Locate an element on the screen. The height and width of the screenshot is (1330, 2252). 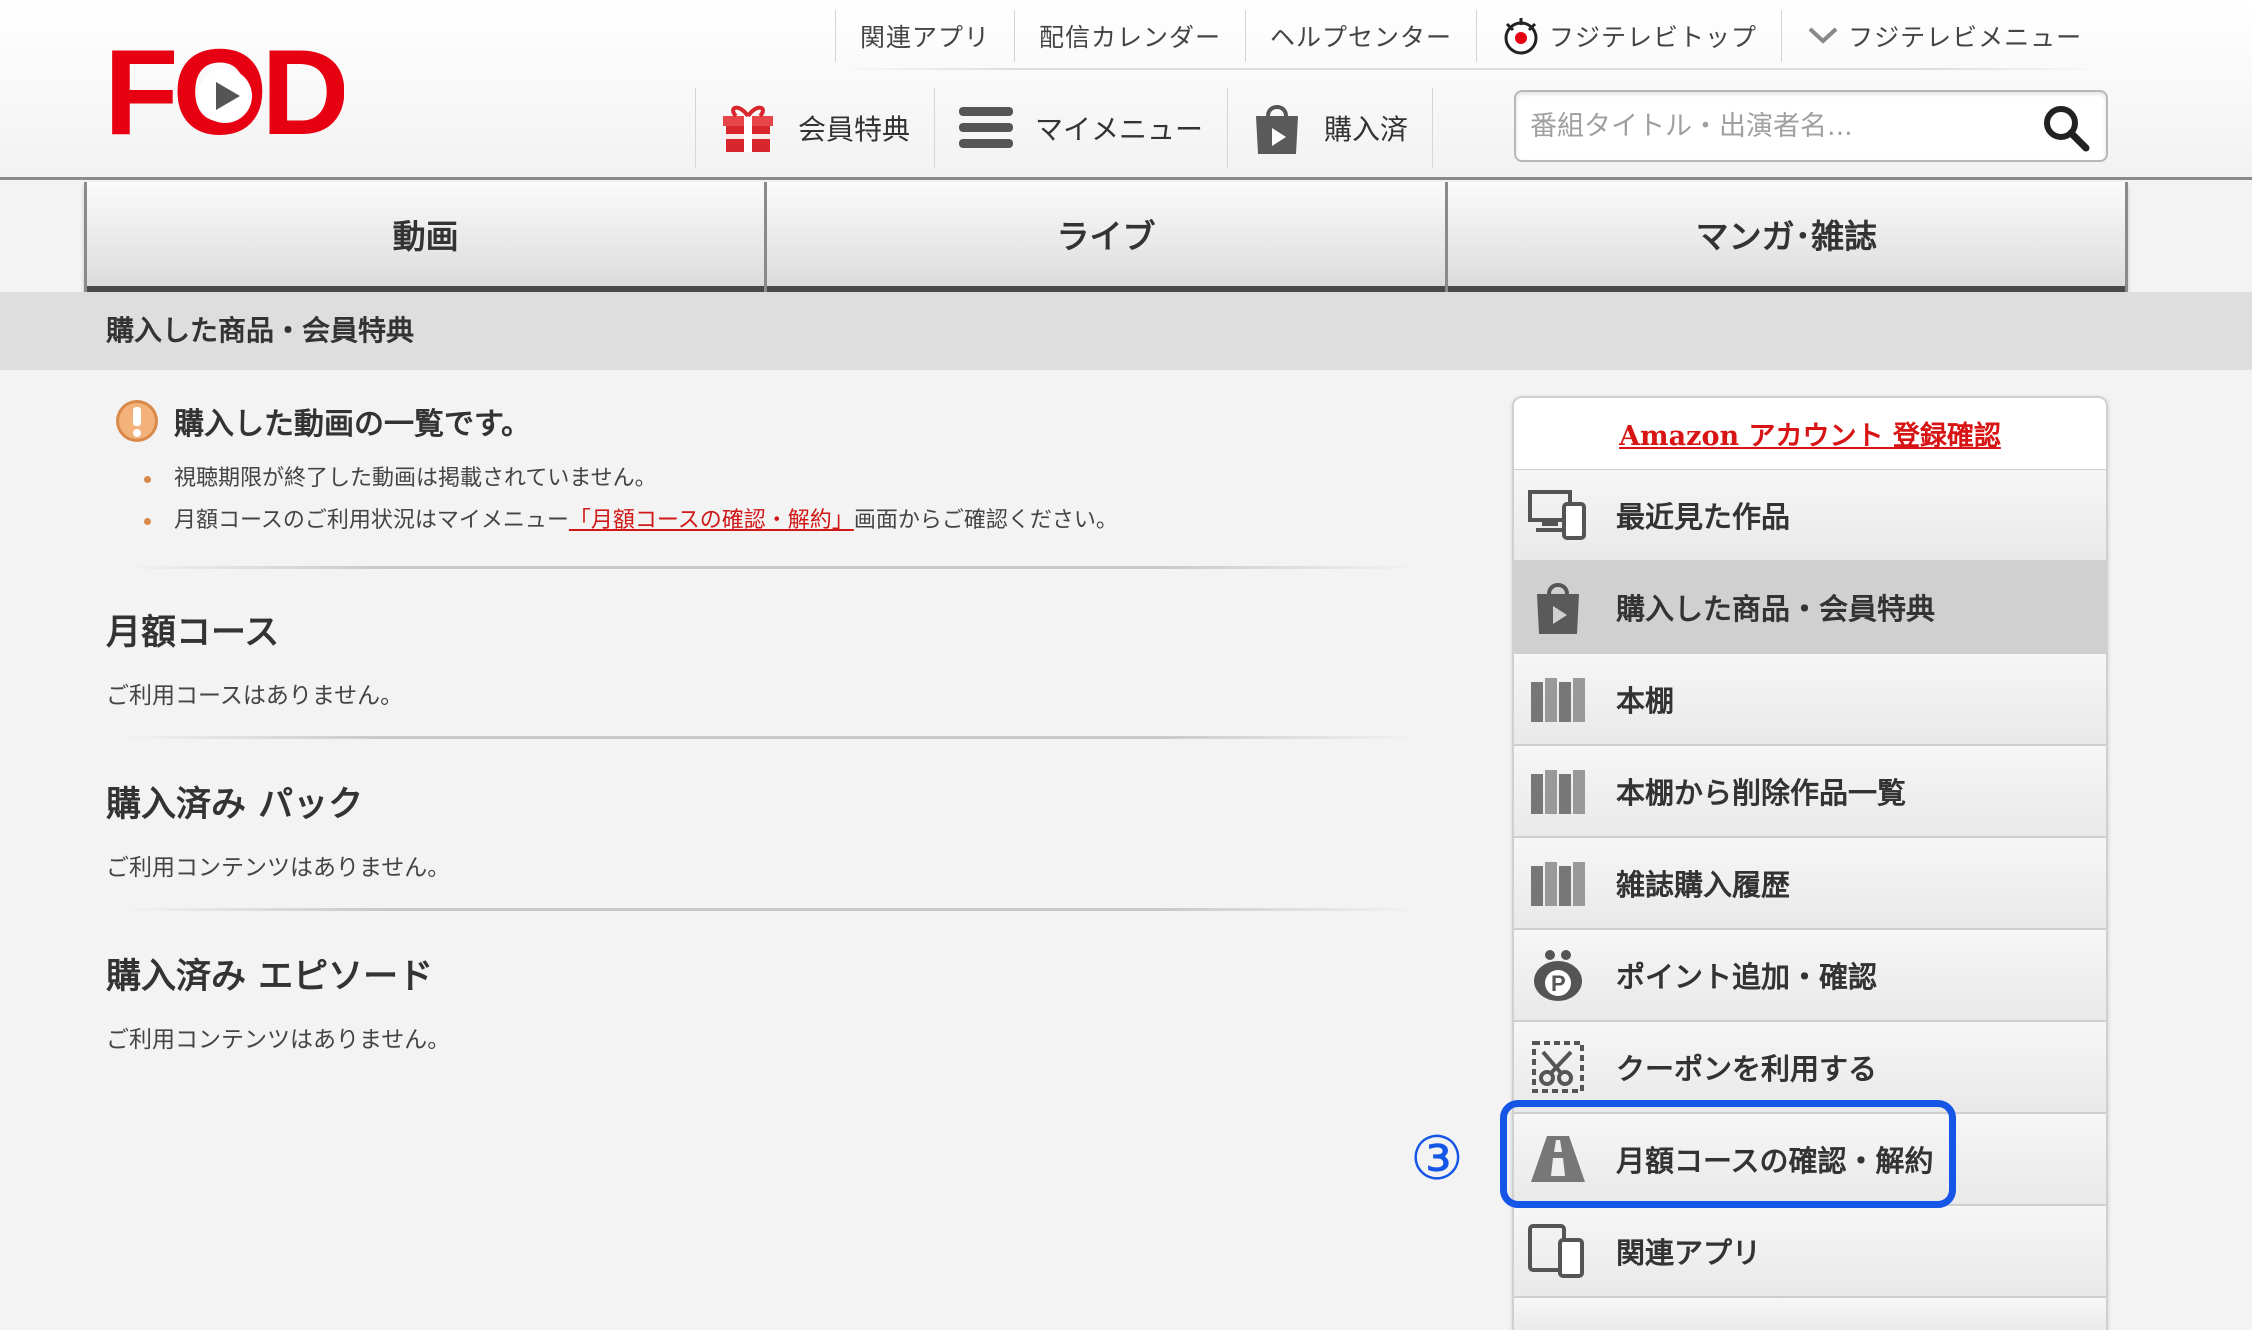
fujitv-eye-icon is located at coordinates (1521, 36).